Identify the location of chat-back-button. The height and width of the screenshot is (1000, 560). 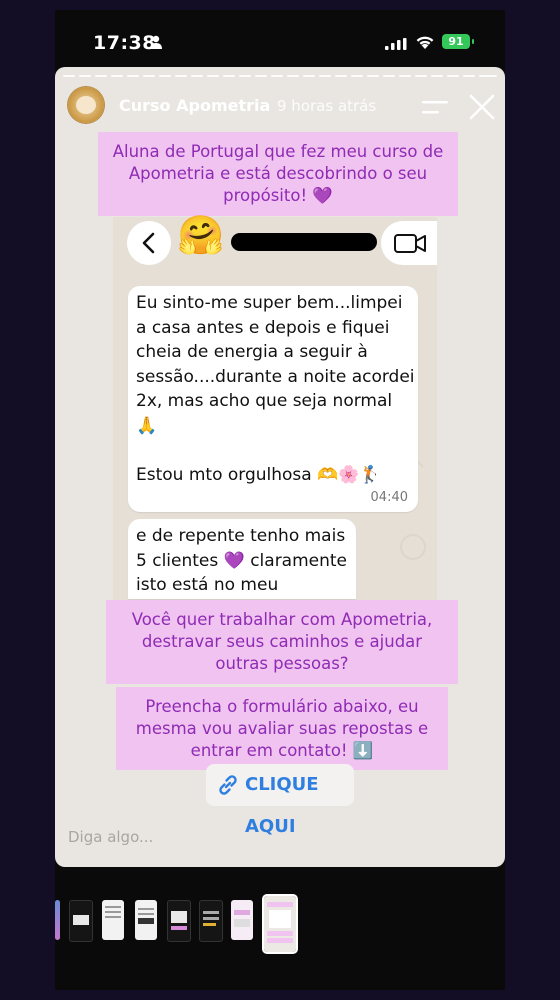
(149, 243).